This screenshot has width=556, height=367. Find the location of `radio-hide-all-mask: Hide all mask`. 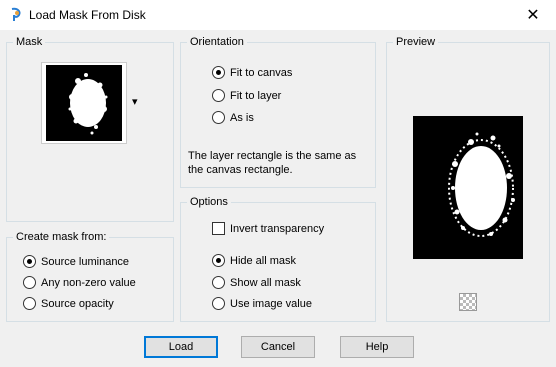

radio-hide-all-mask: Hide all mask is located at coordinates (254, 260).